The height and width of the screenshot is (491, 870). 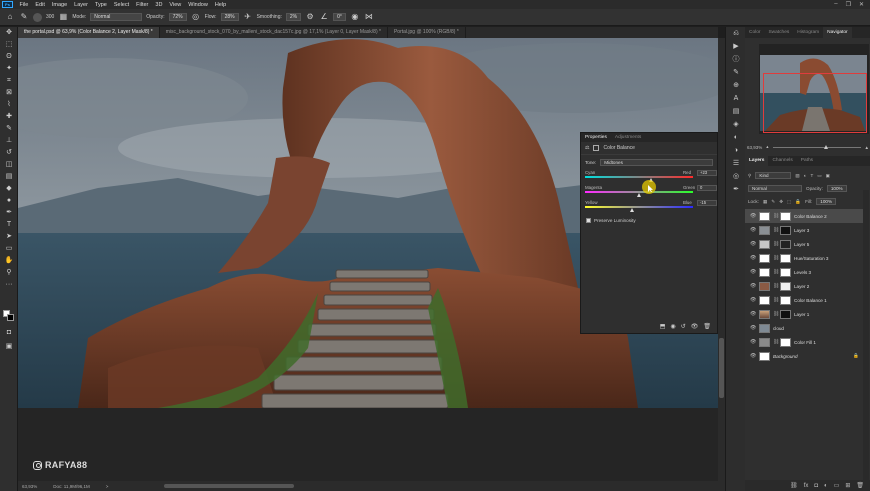 I want to click on checkbox-box, so click(x=588, y=220).